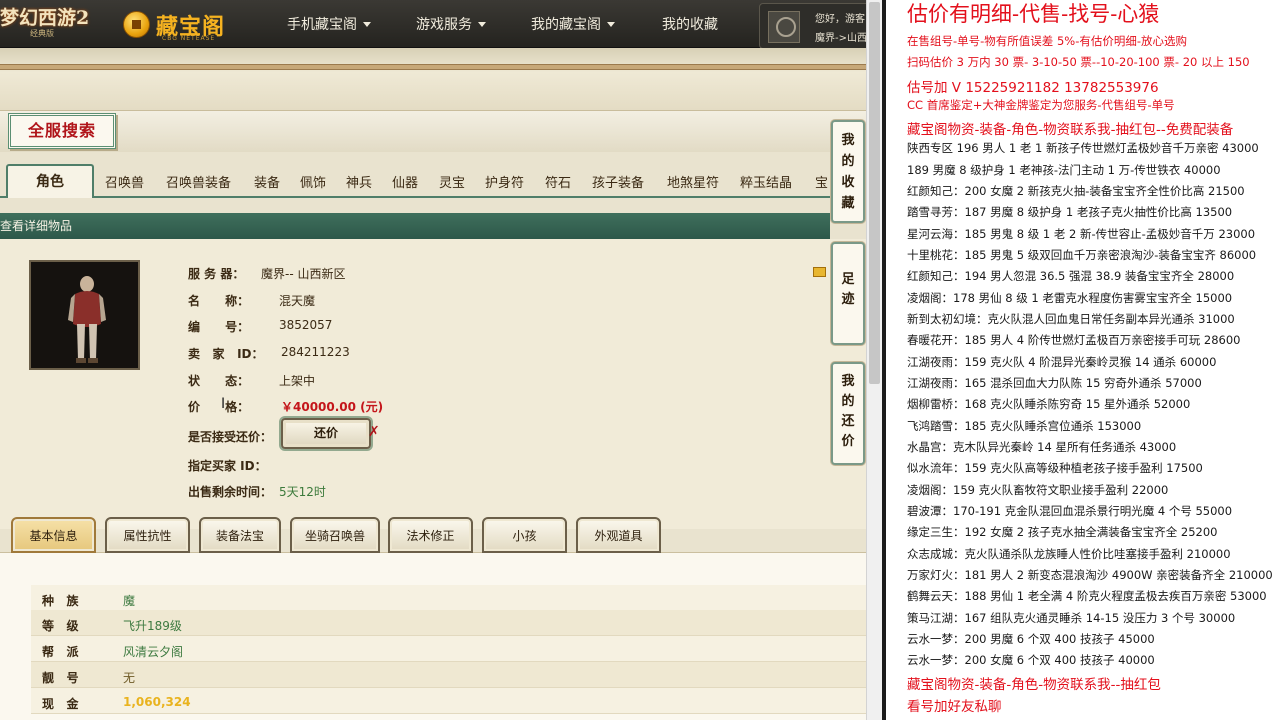  Describe the element at coordinates (1070, 298) in the screenshot. I see `note-line: 凌烟阁：178 男仙 8 级 1 老雷克水程度伤害雾宝宝齐全 15000` at that location.